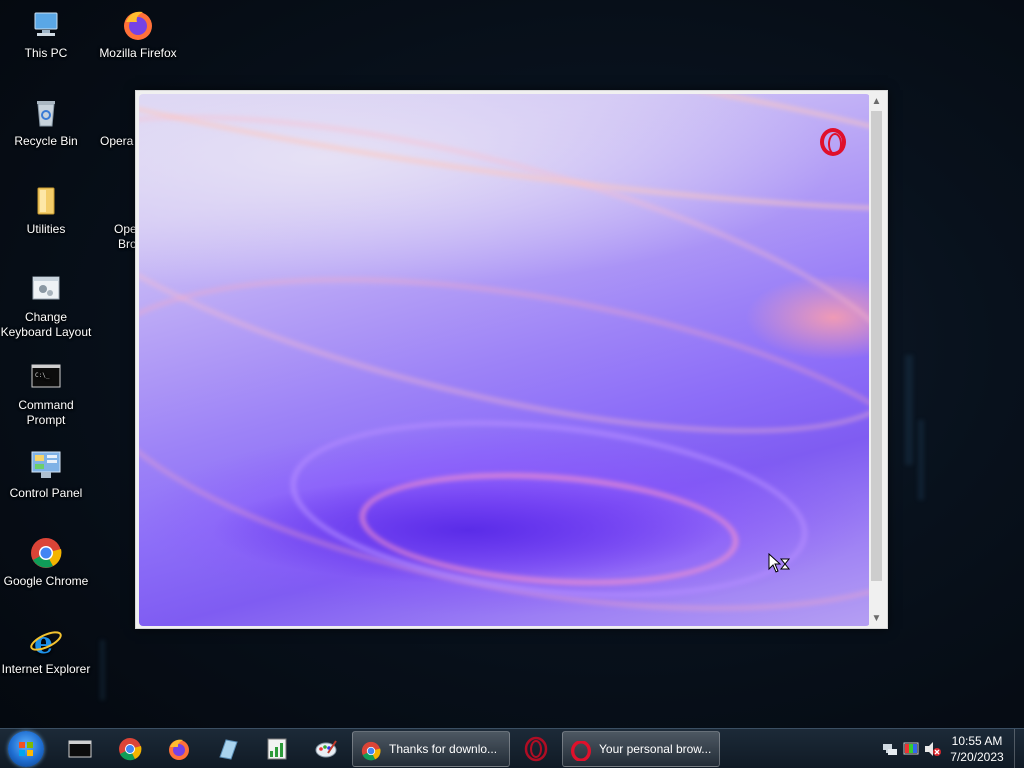 The image size is (1024, 768). I want to click on show-desktop-button, so click(1019, 748).